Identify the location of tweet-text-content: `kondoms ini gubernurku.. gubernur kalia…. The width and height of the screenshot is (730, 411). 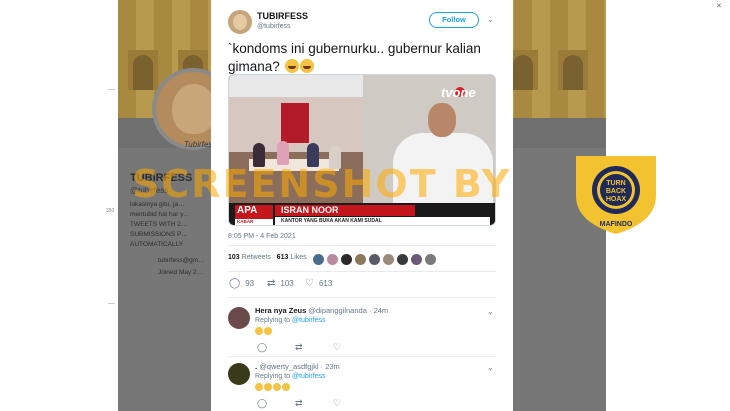
(354, 57).